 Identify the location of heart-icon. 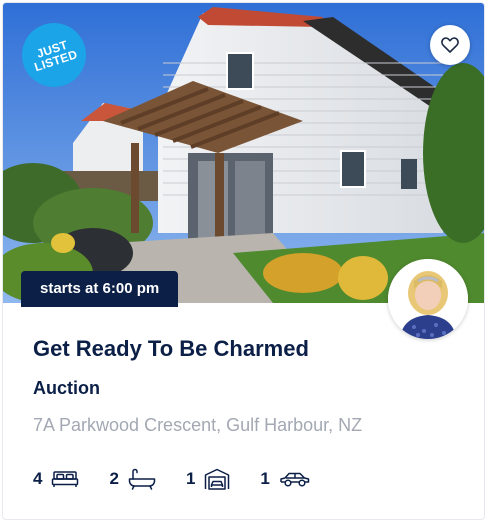
(450, 45).